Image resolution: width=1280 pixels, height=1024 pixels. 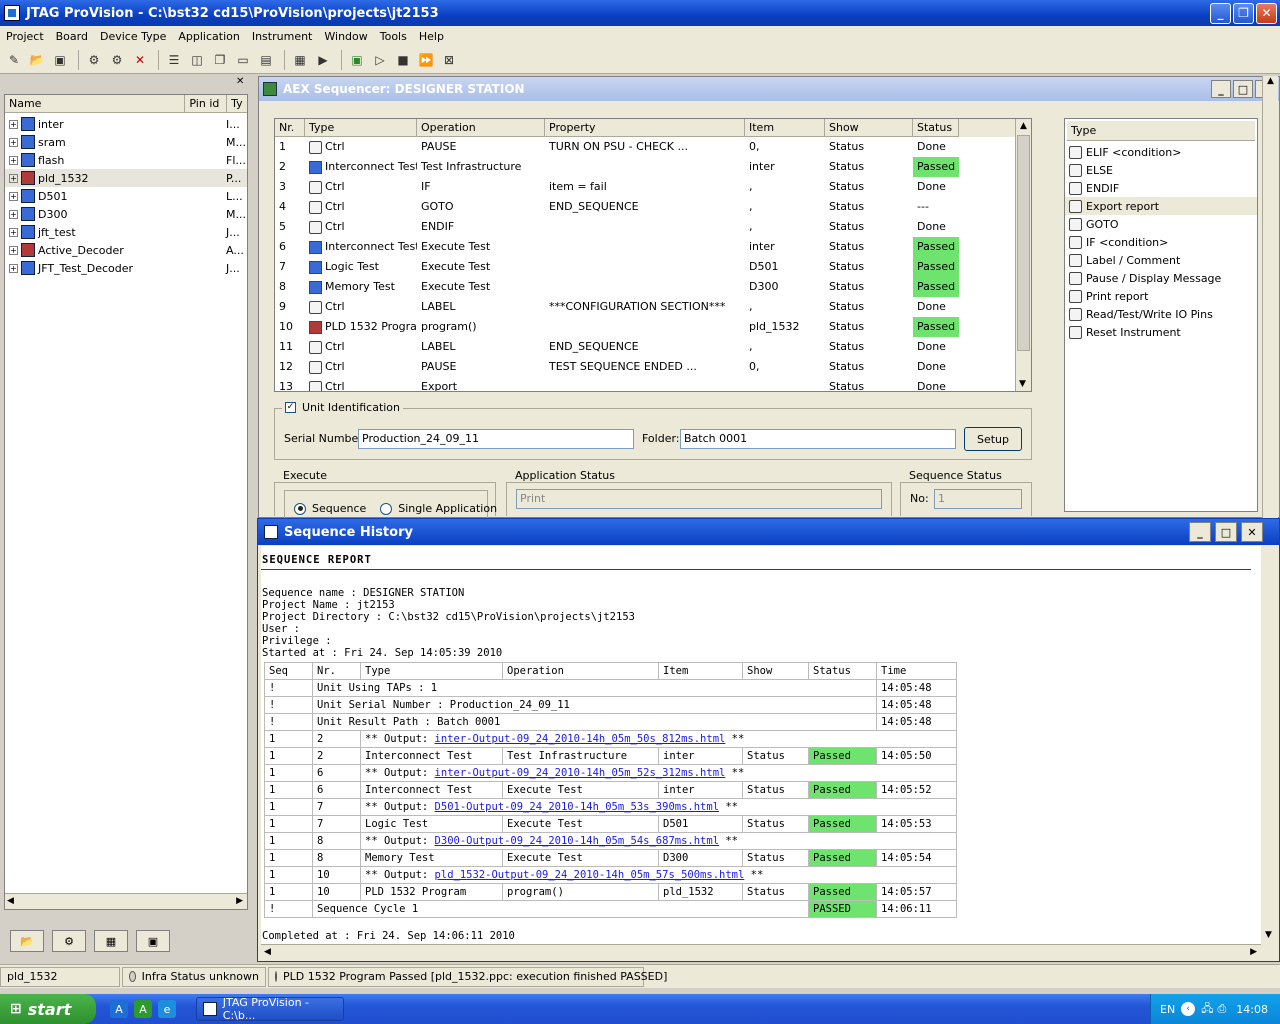 I want to click on grid-header-item: Item, so click(x=785, y=128).